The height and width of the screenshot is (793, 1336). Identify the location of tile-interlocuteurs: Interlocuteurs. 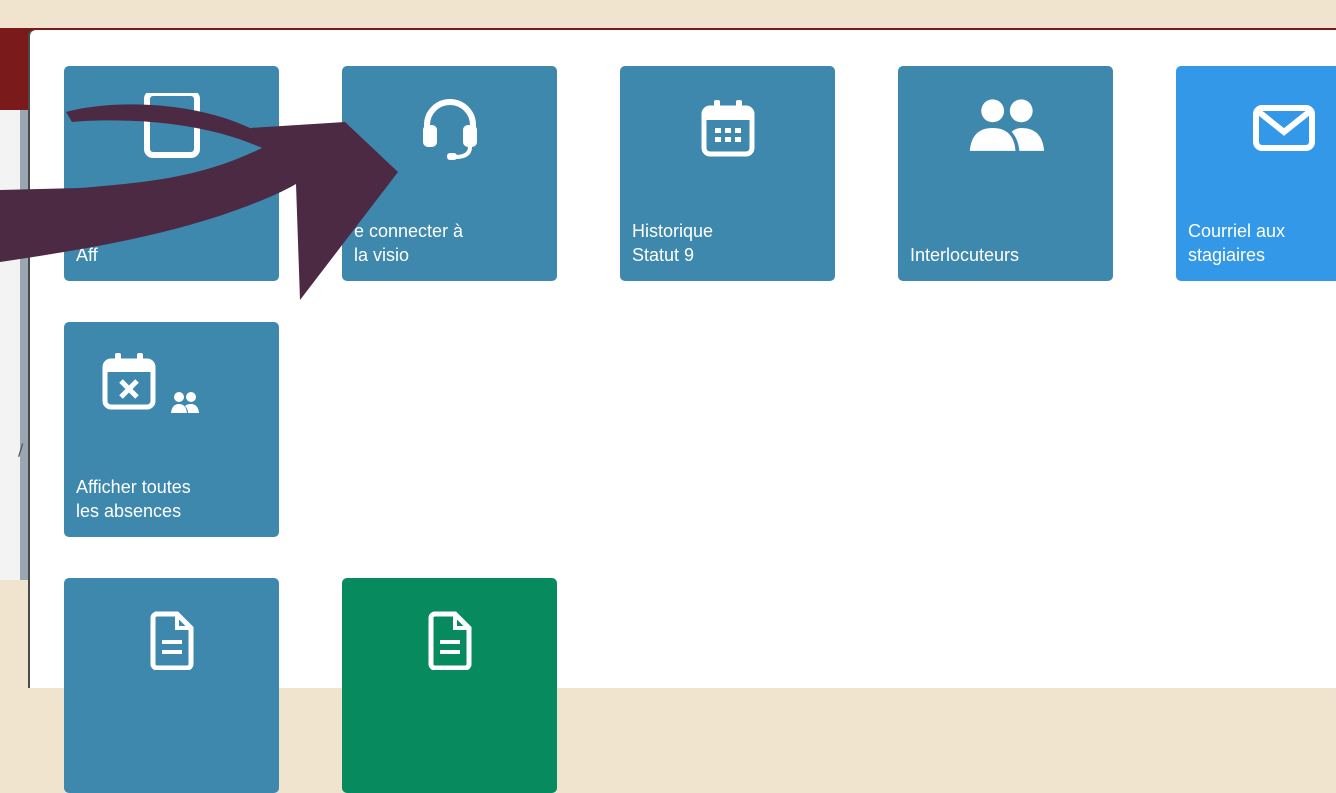
(1005, 173).